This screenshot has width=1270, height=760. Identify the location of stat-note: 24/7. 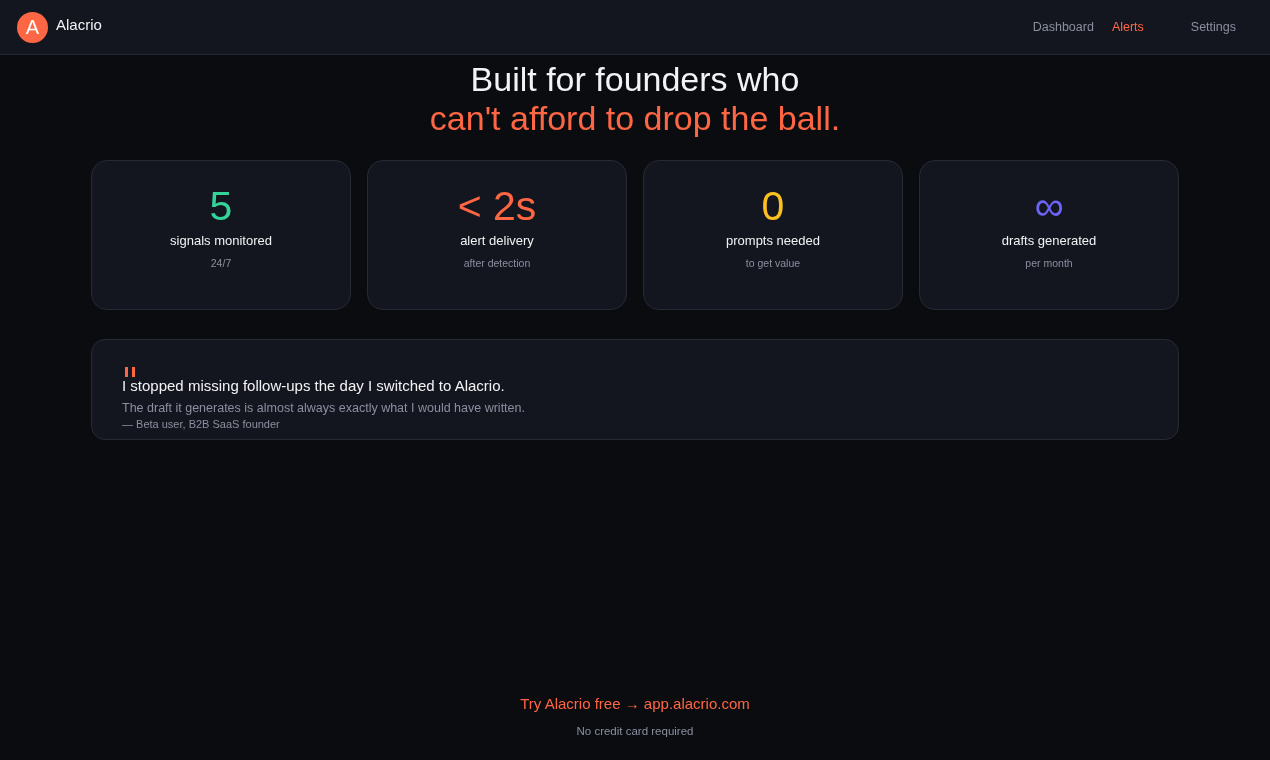
(221, 263).